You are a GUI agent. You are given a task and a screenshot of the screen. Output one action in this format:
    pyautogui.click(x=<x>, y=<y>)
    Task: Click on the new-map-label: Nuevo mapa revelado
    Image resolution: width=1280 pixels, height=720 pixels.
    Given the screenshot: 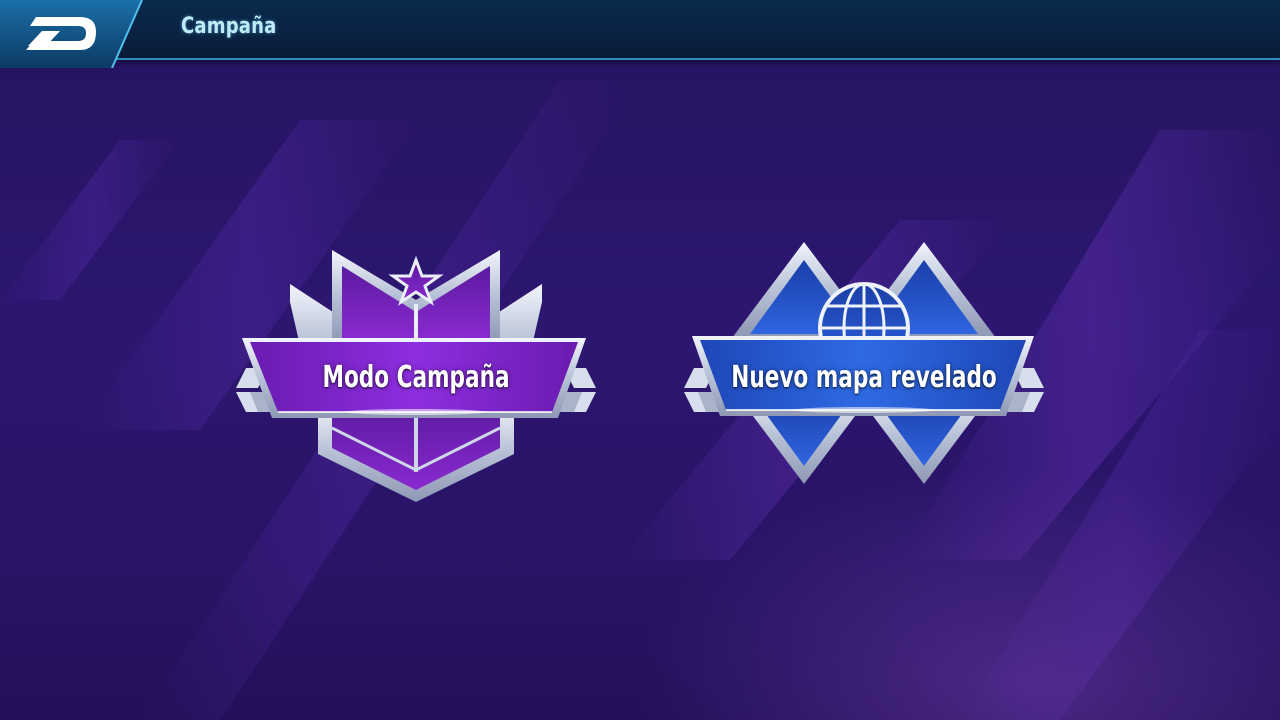 What is the action you would take?
    pyautogui.click(x=864, y=377)
    